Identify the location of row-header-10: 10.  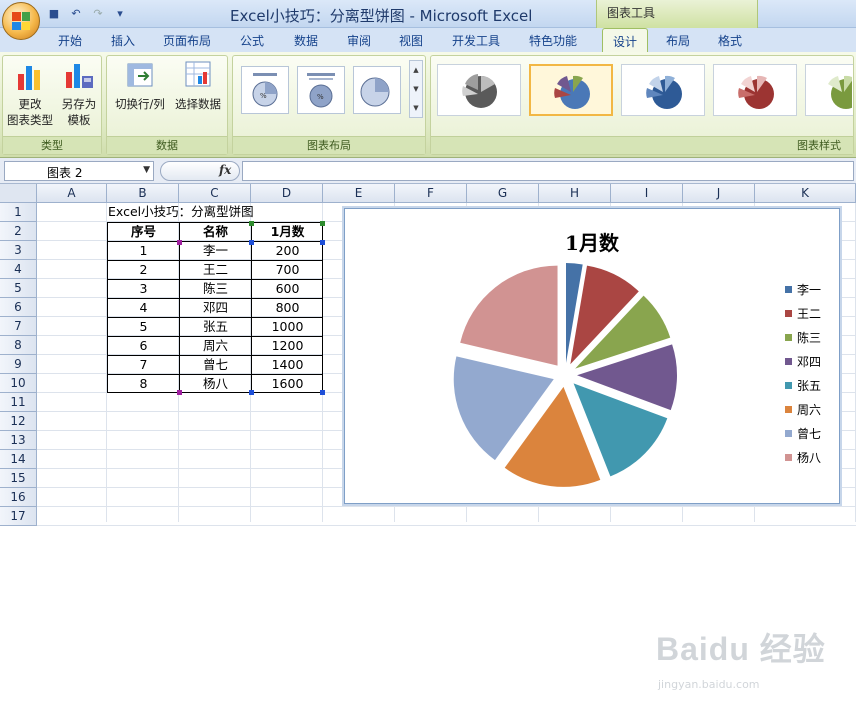
(18, 383).